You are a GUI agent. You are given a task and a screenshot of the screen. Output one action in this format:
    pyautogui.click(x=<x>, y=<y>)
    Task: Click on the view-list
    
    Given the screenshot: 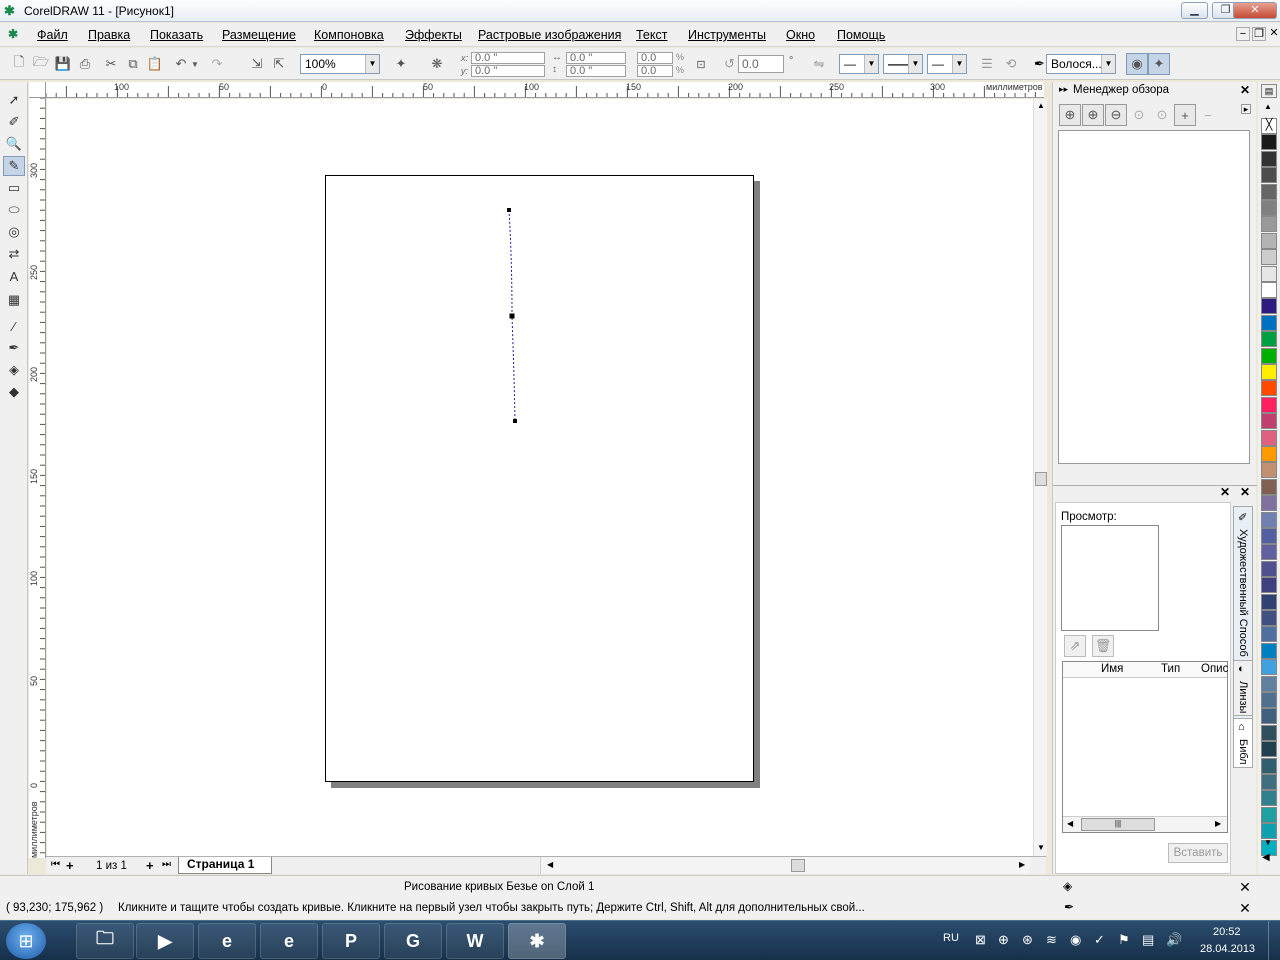 What is the action you would take?
    pyautogui.click(x=1154, y=297)
    